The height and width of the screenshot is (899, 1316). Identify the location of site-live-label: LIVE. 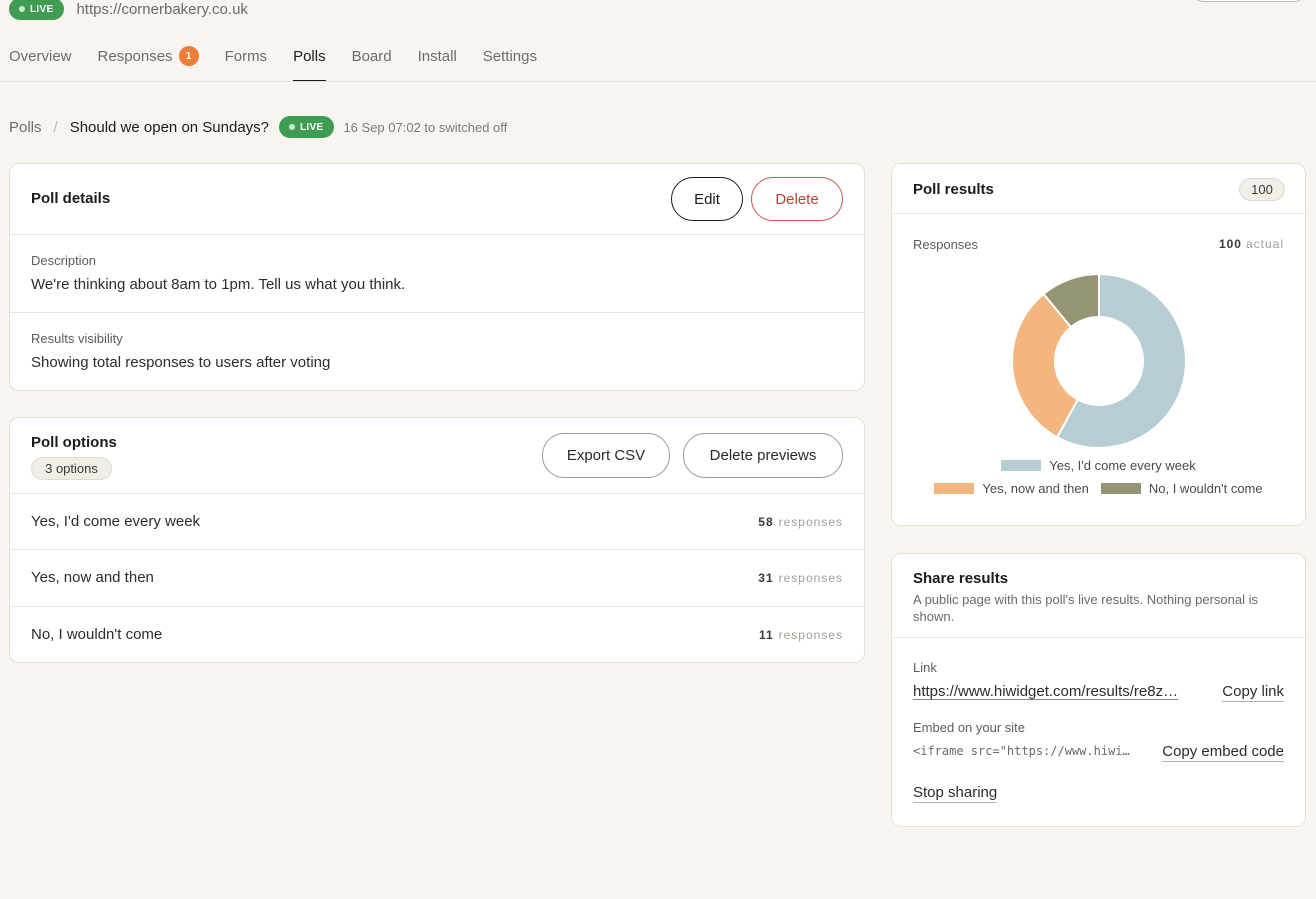
(42, 9).